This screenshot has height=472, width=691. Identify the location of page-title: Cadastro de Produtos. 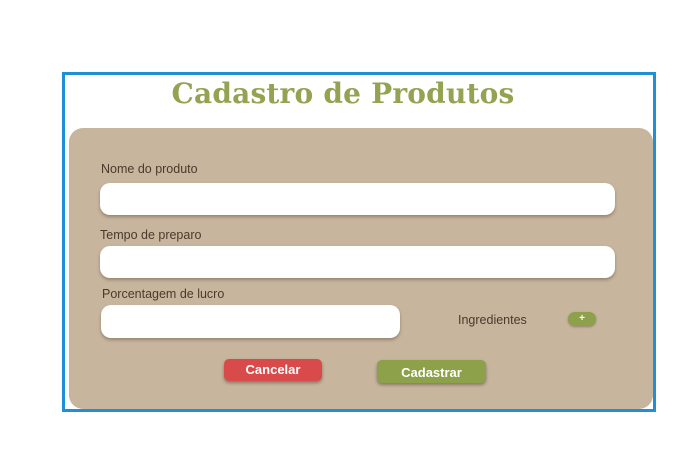
(343, 93).